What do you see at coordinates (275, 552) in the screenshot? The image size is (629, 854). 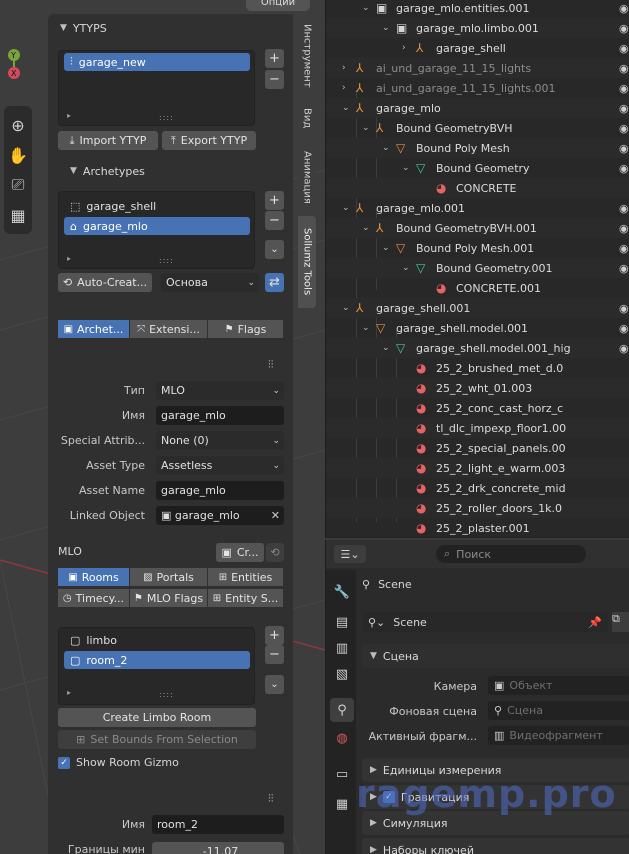 I see `refresh-icon: ⟲` at bounding box center [275, 552].